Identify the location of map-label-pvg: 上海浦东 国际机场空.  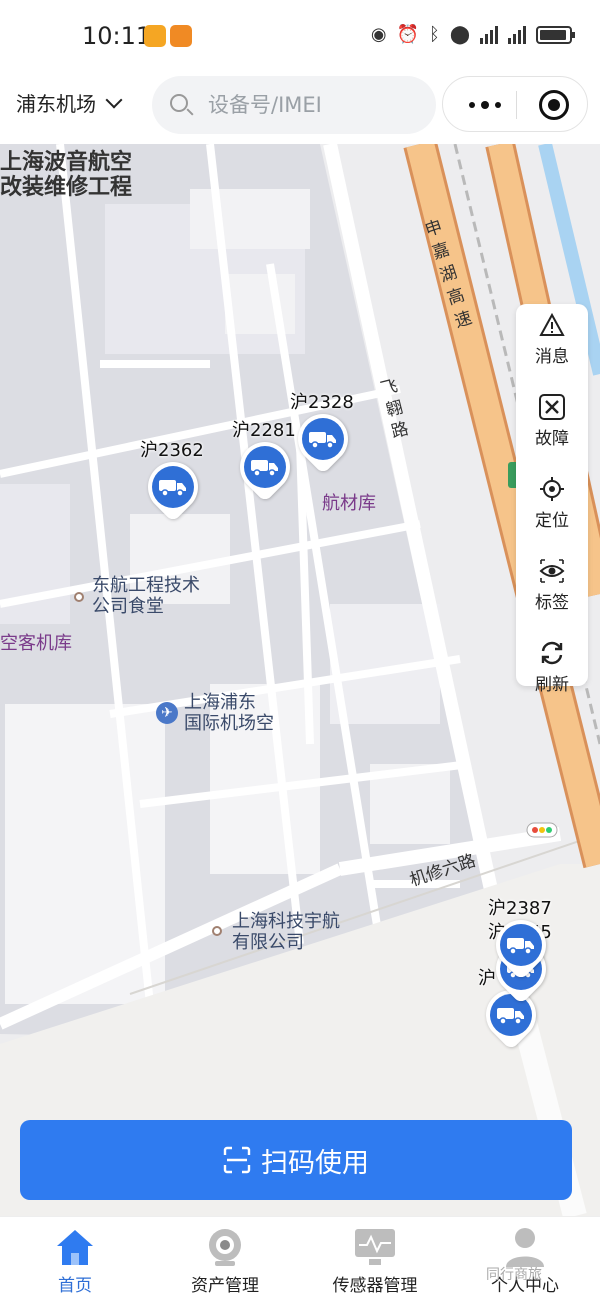
(229, 713).